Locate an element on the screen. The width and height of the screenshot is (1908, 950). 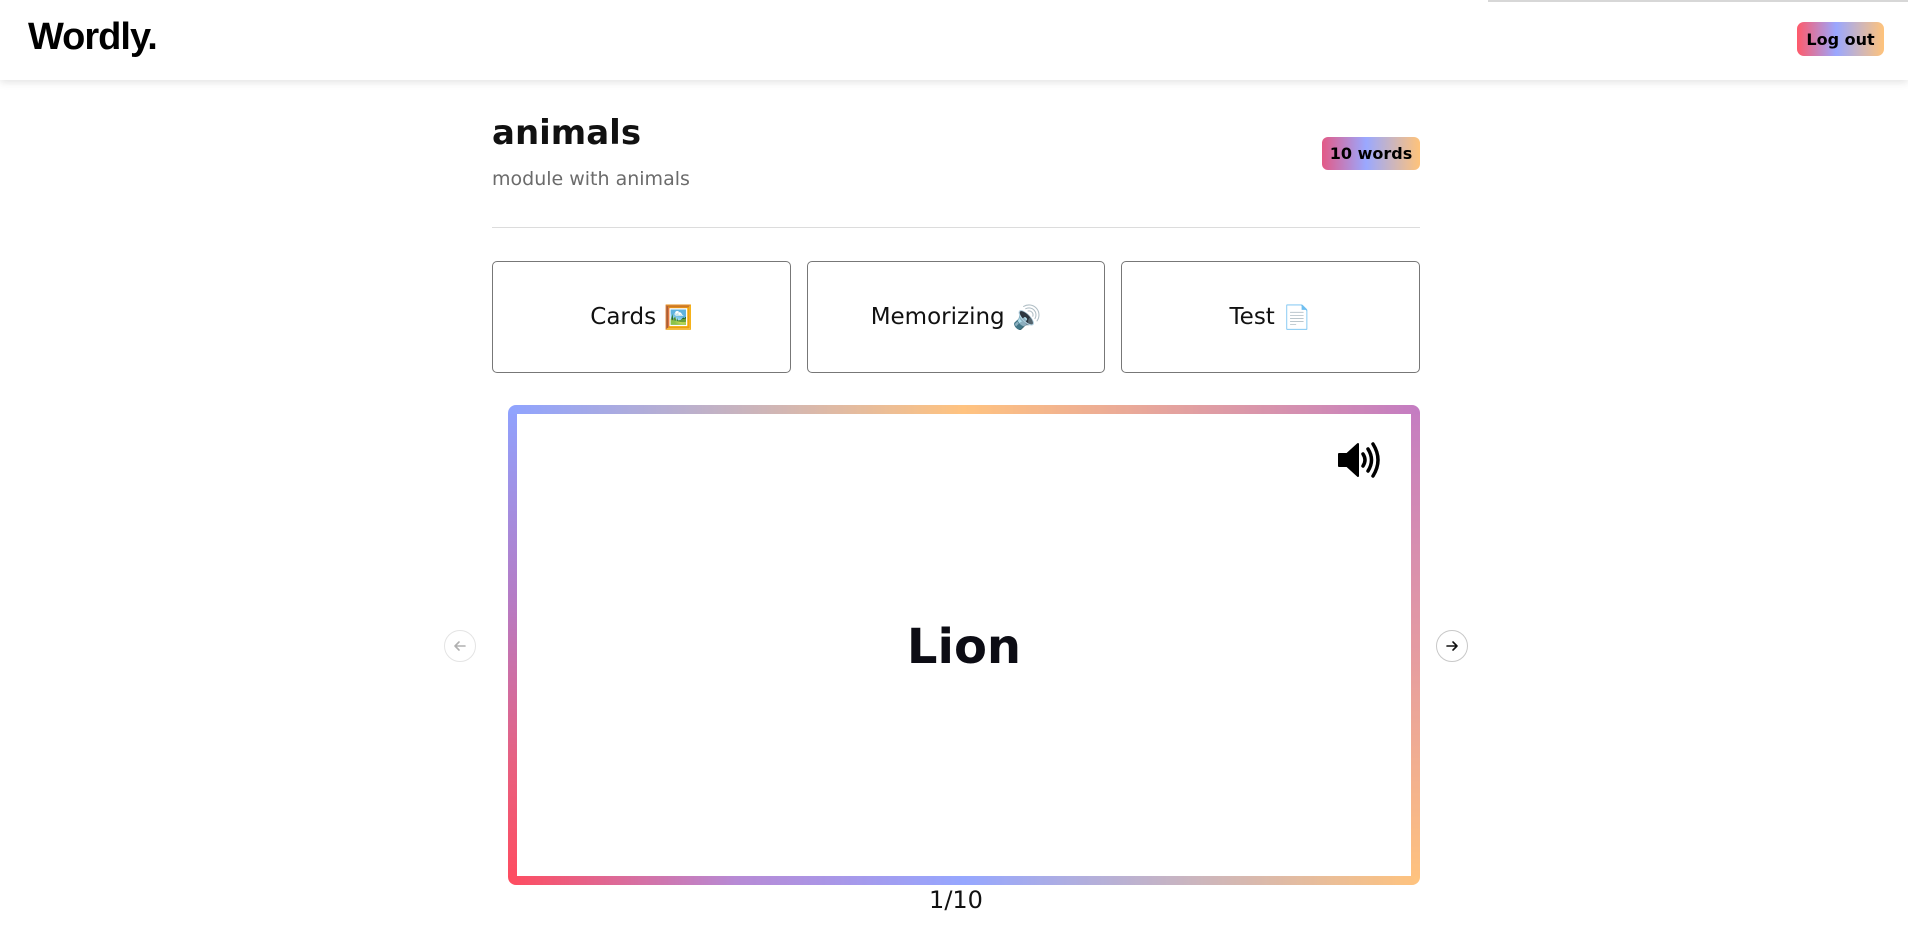
prev-card-button is located at coordinates (460, 646).